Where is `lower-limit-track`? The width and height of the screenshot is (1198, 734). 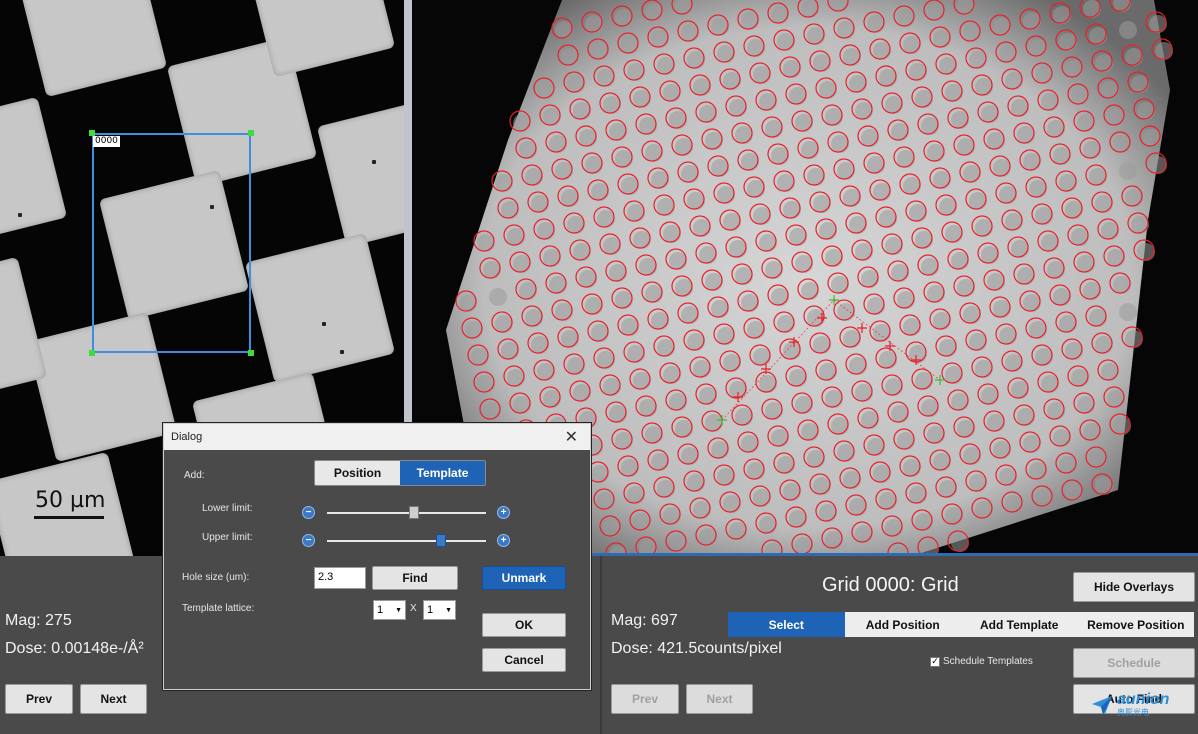
lower-limit-track is located at coordinates (406, 513).